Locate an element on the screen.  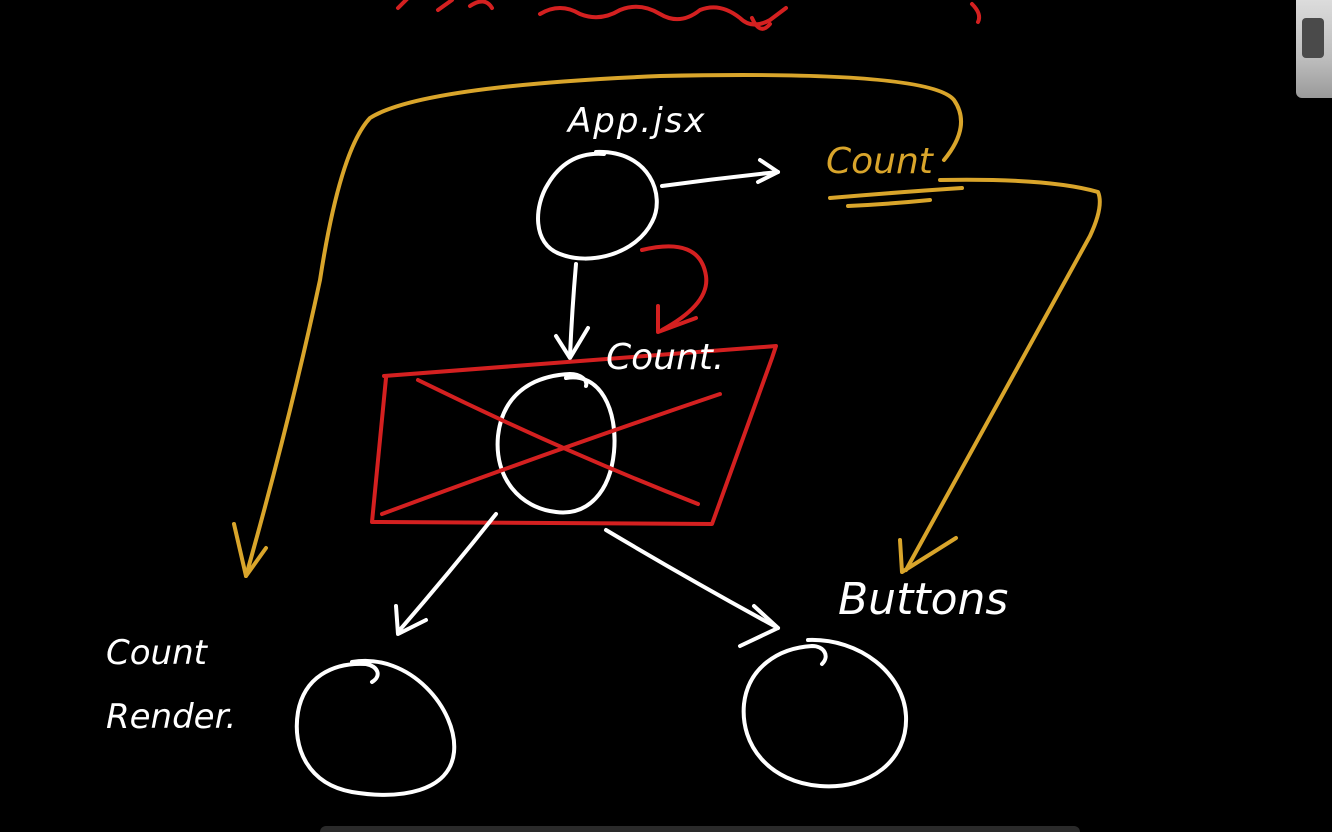
count-render-node-circle is located at coordinates (375, 727).